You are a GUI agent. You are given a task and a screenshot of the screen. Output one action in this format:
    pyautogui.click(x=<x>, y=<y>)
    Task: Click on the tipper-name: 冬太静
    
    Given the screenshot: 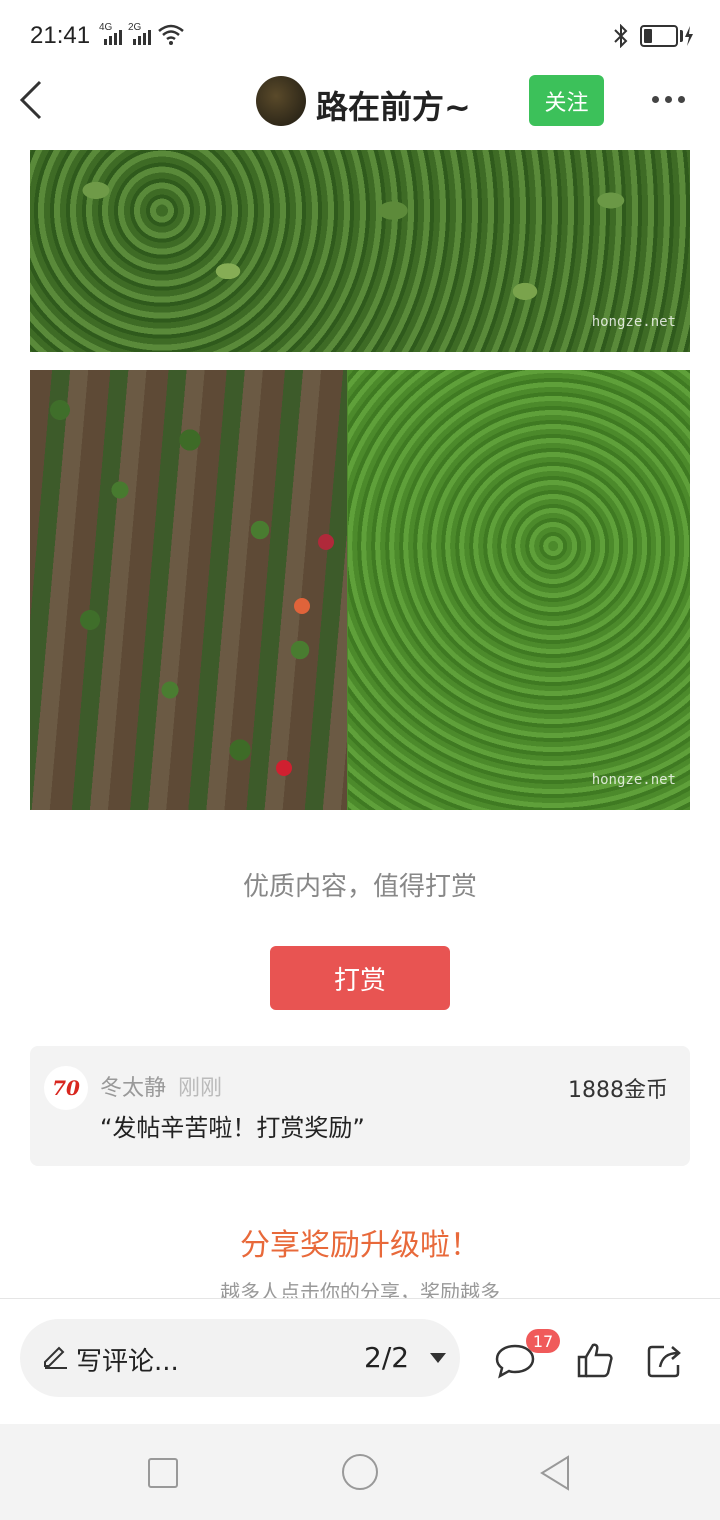 What is the action you would take?
    pyautogui.click(x=133, y=1086)
    